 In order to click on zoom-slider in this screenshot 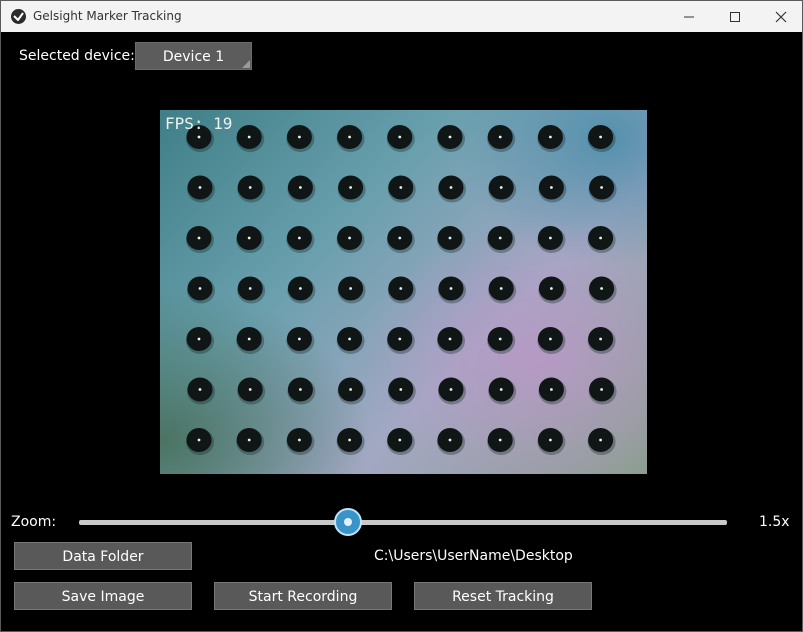, I will do `click(403, 522)`.